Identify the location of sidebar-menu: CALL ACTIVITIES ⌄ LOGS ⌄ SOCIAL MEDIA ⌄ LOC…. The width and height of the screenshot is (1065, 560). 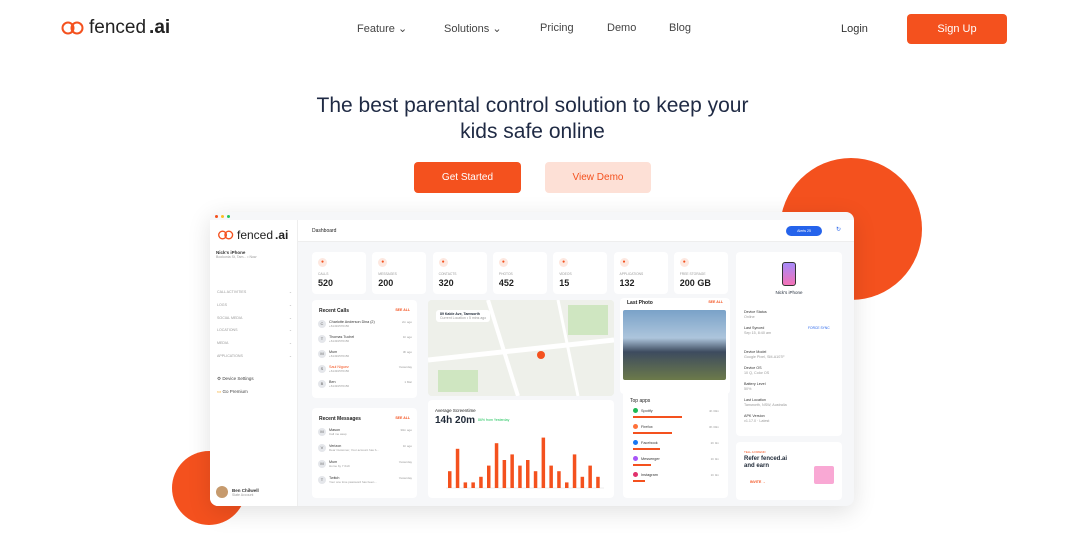
(254, 324).